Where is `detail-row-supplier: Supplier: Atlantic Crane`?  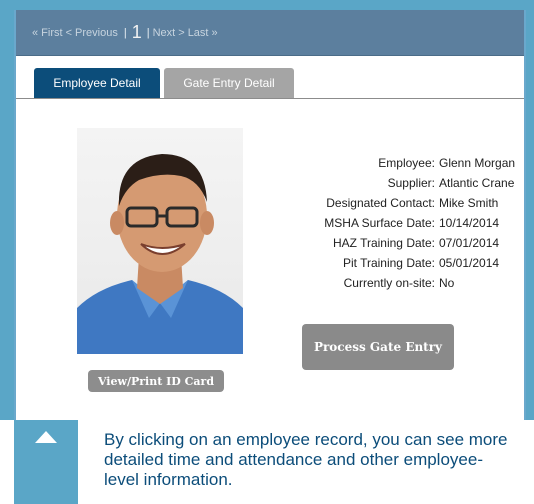
detail-row-supplier: Supplier: Atlantic Crane is located at coordinates (399, 183).